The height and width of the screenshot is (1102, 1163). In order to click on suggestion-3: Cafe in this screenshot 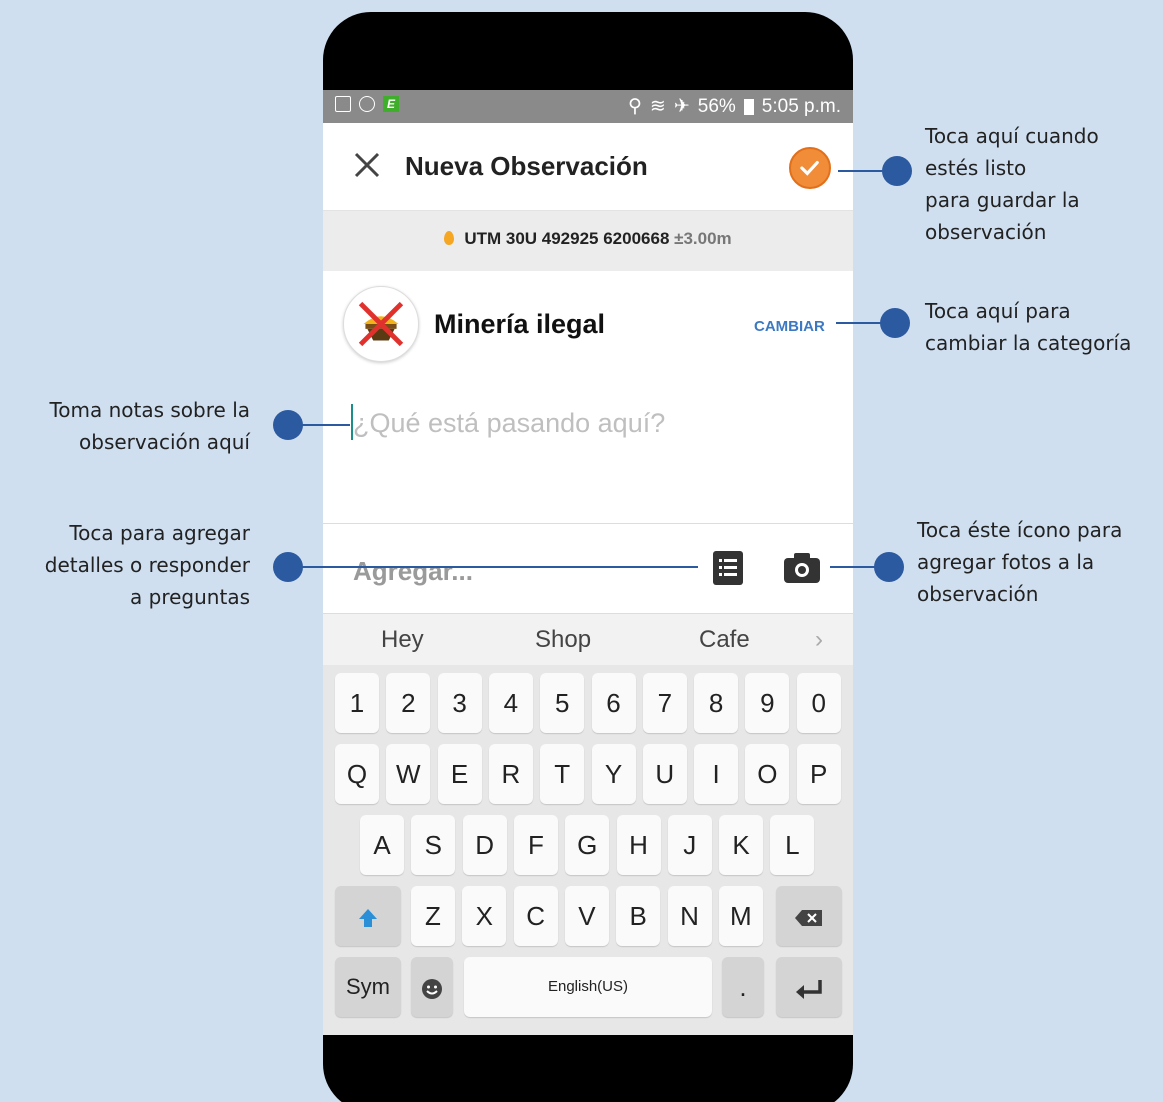, I will do `click(724, 640)`.